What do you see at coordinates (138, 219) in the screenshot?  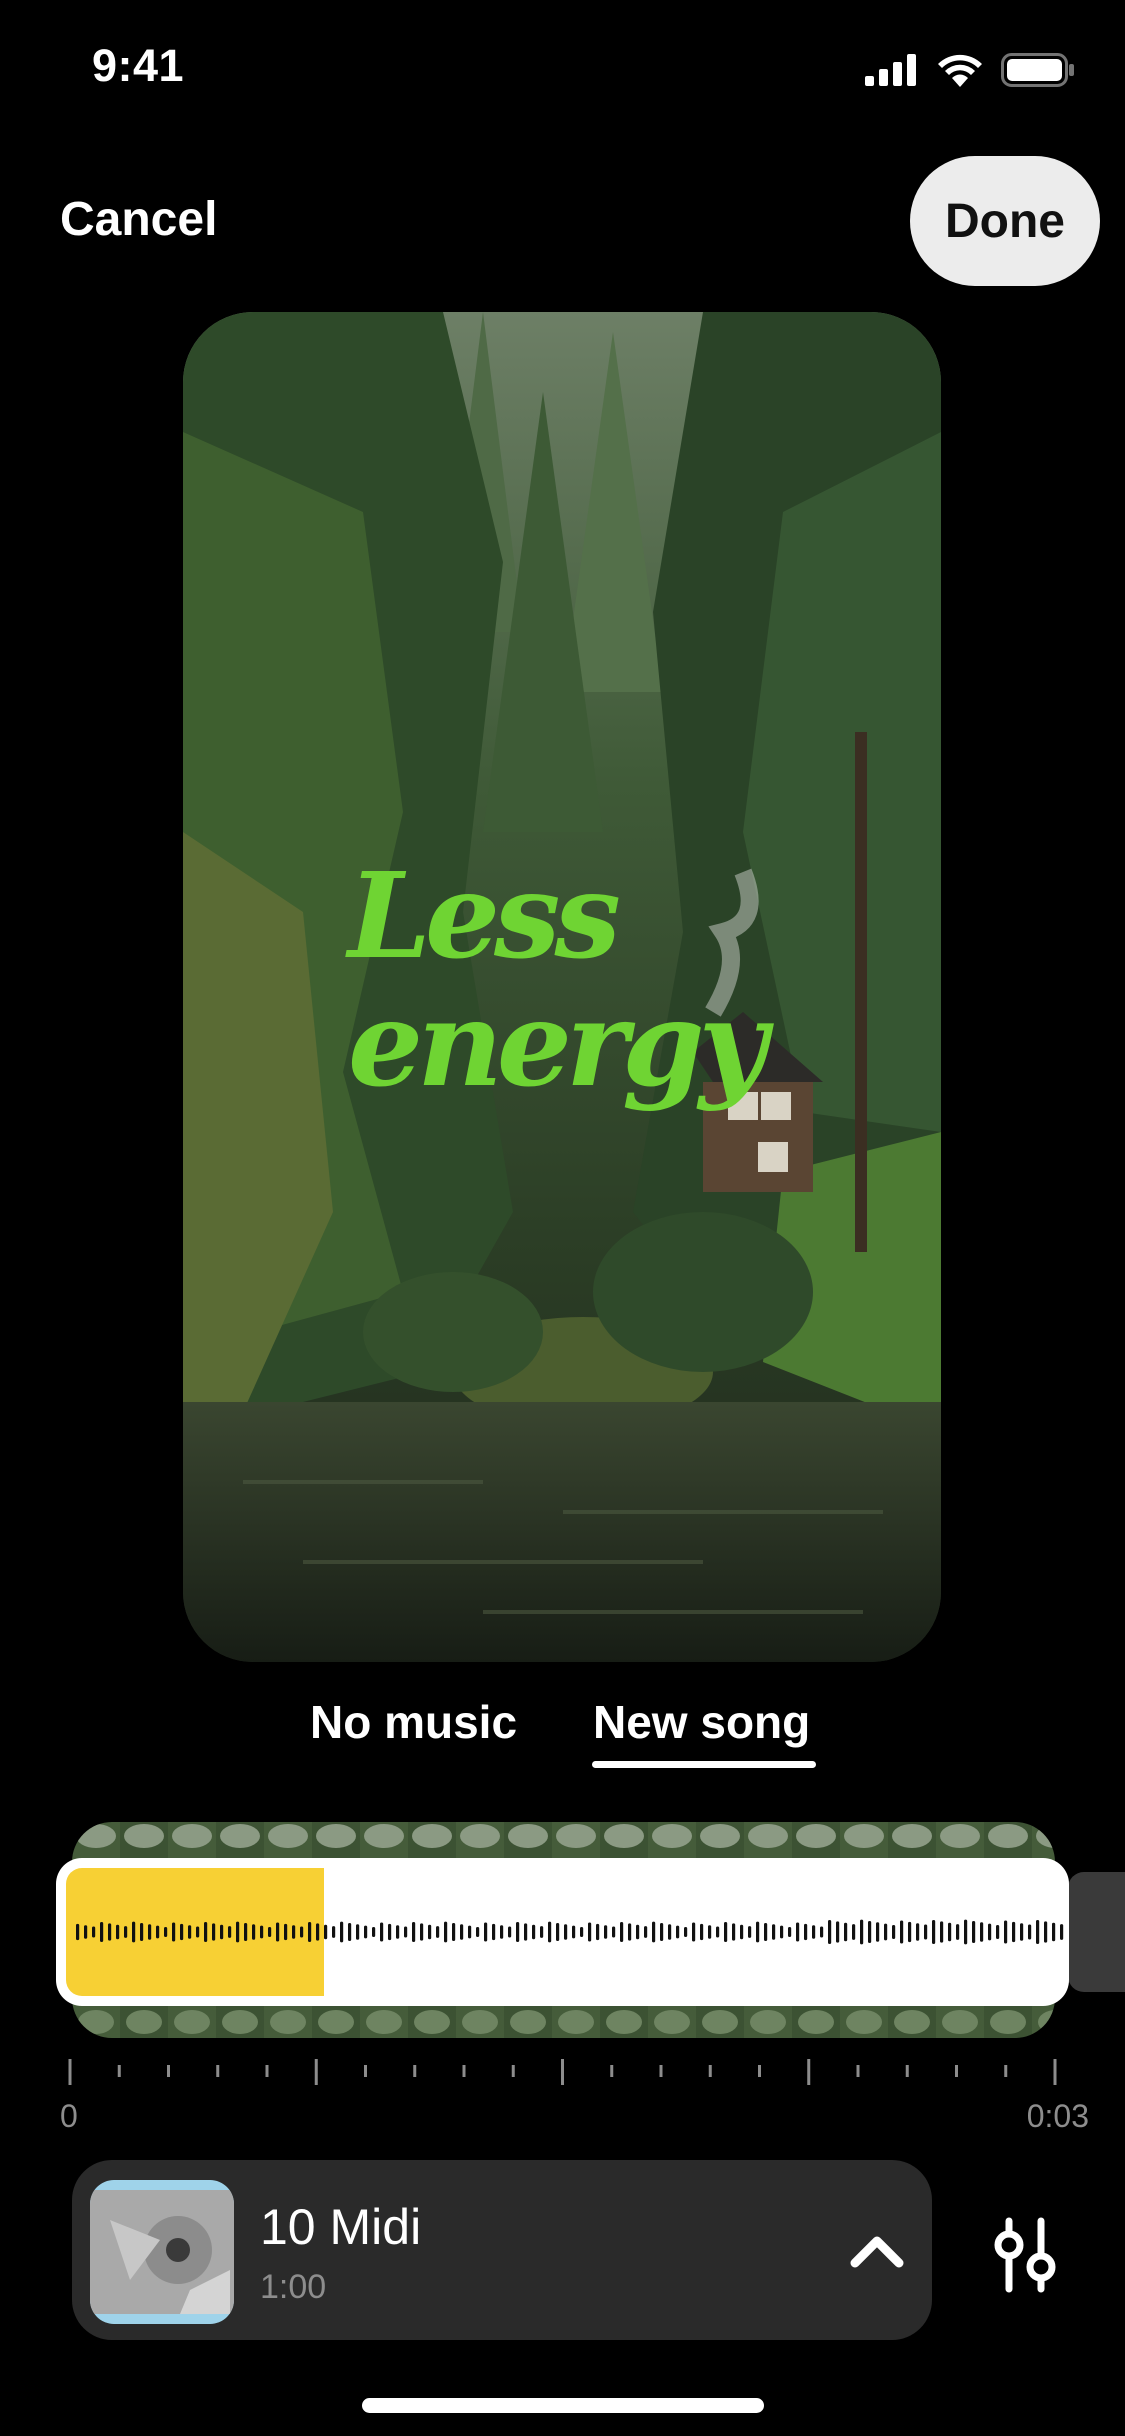 I see `cancel-button: Cancel` at bounding box center [138, 219].